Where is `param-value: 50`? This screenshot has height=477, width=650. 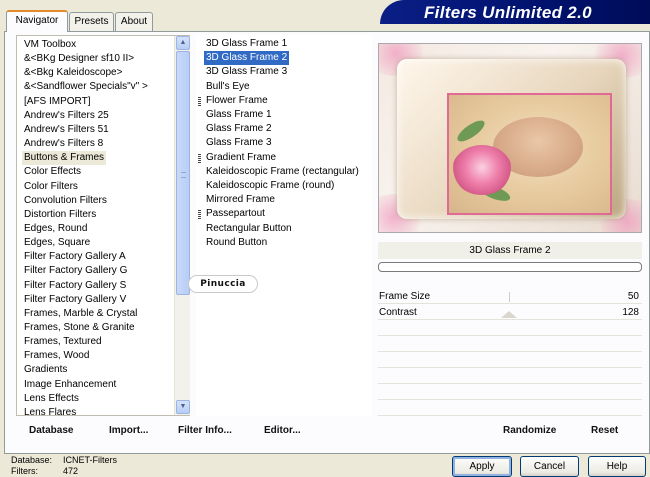
param-value: 50 is located at coordinates (633, 296).